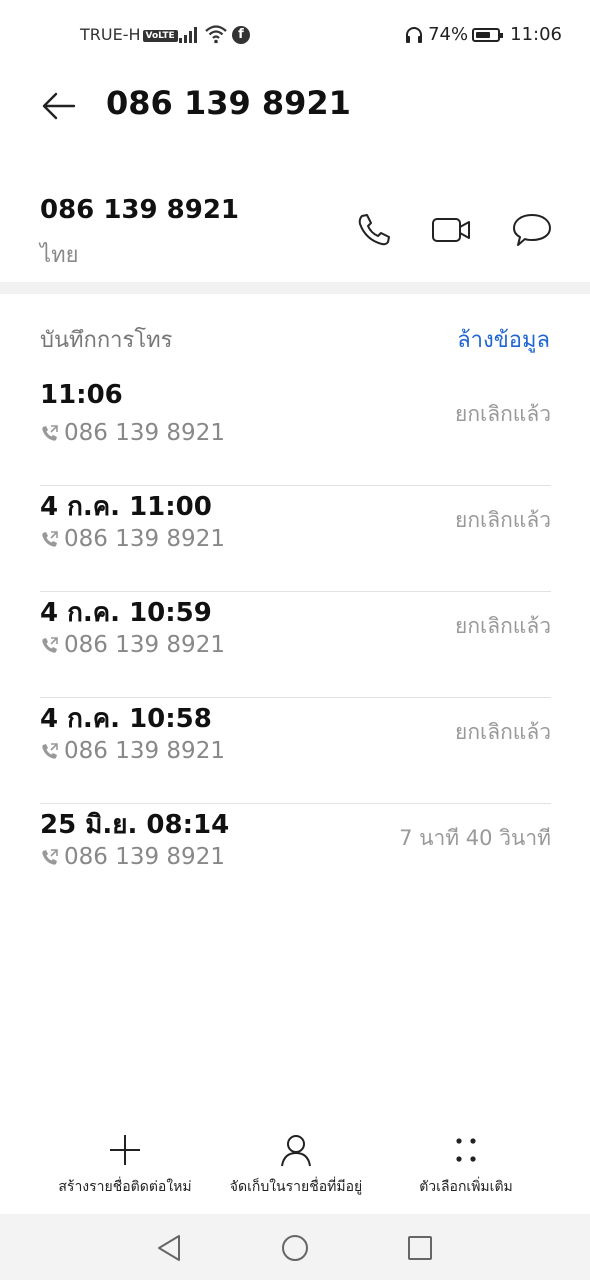 The width and height of the screenshot is (590, 1280). I want to click on battery-icon, so click(488, 34).